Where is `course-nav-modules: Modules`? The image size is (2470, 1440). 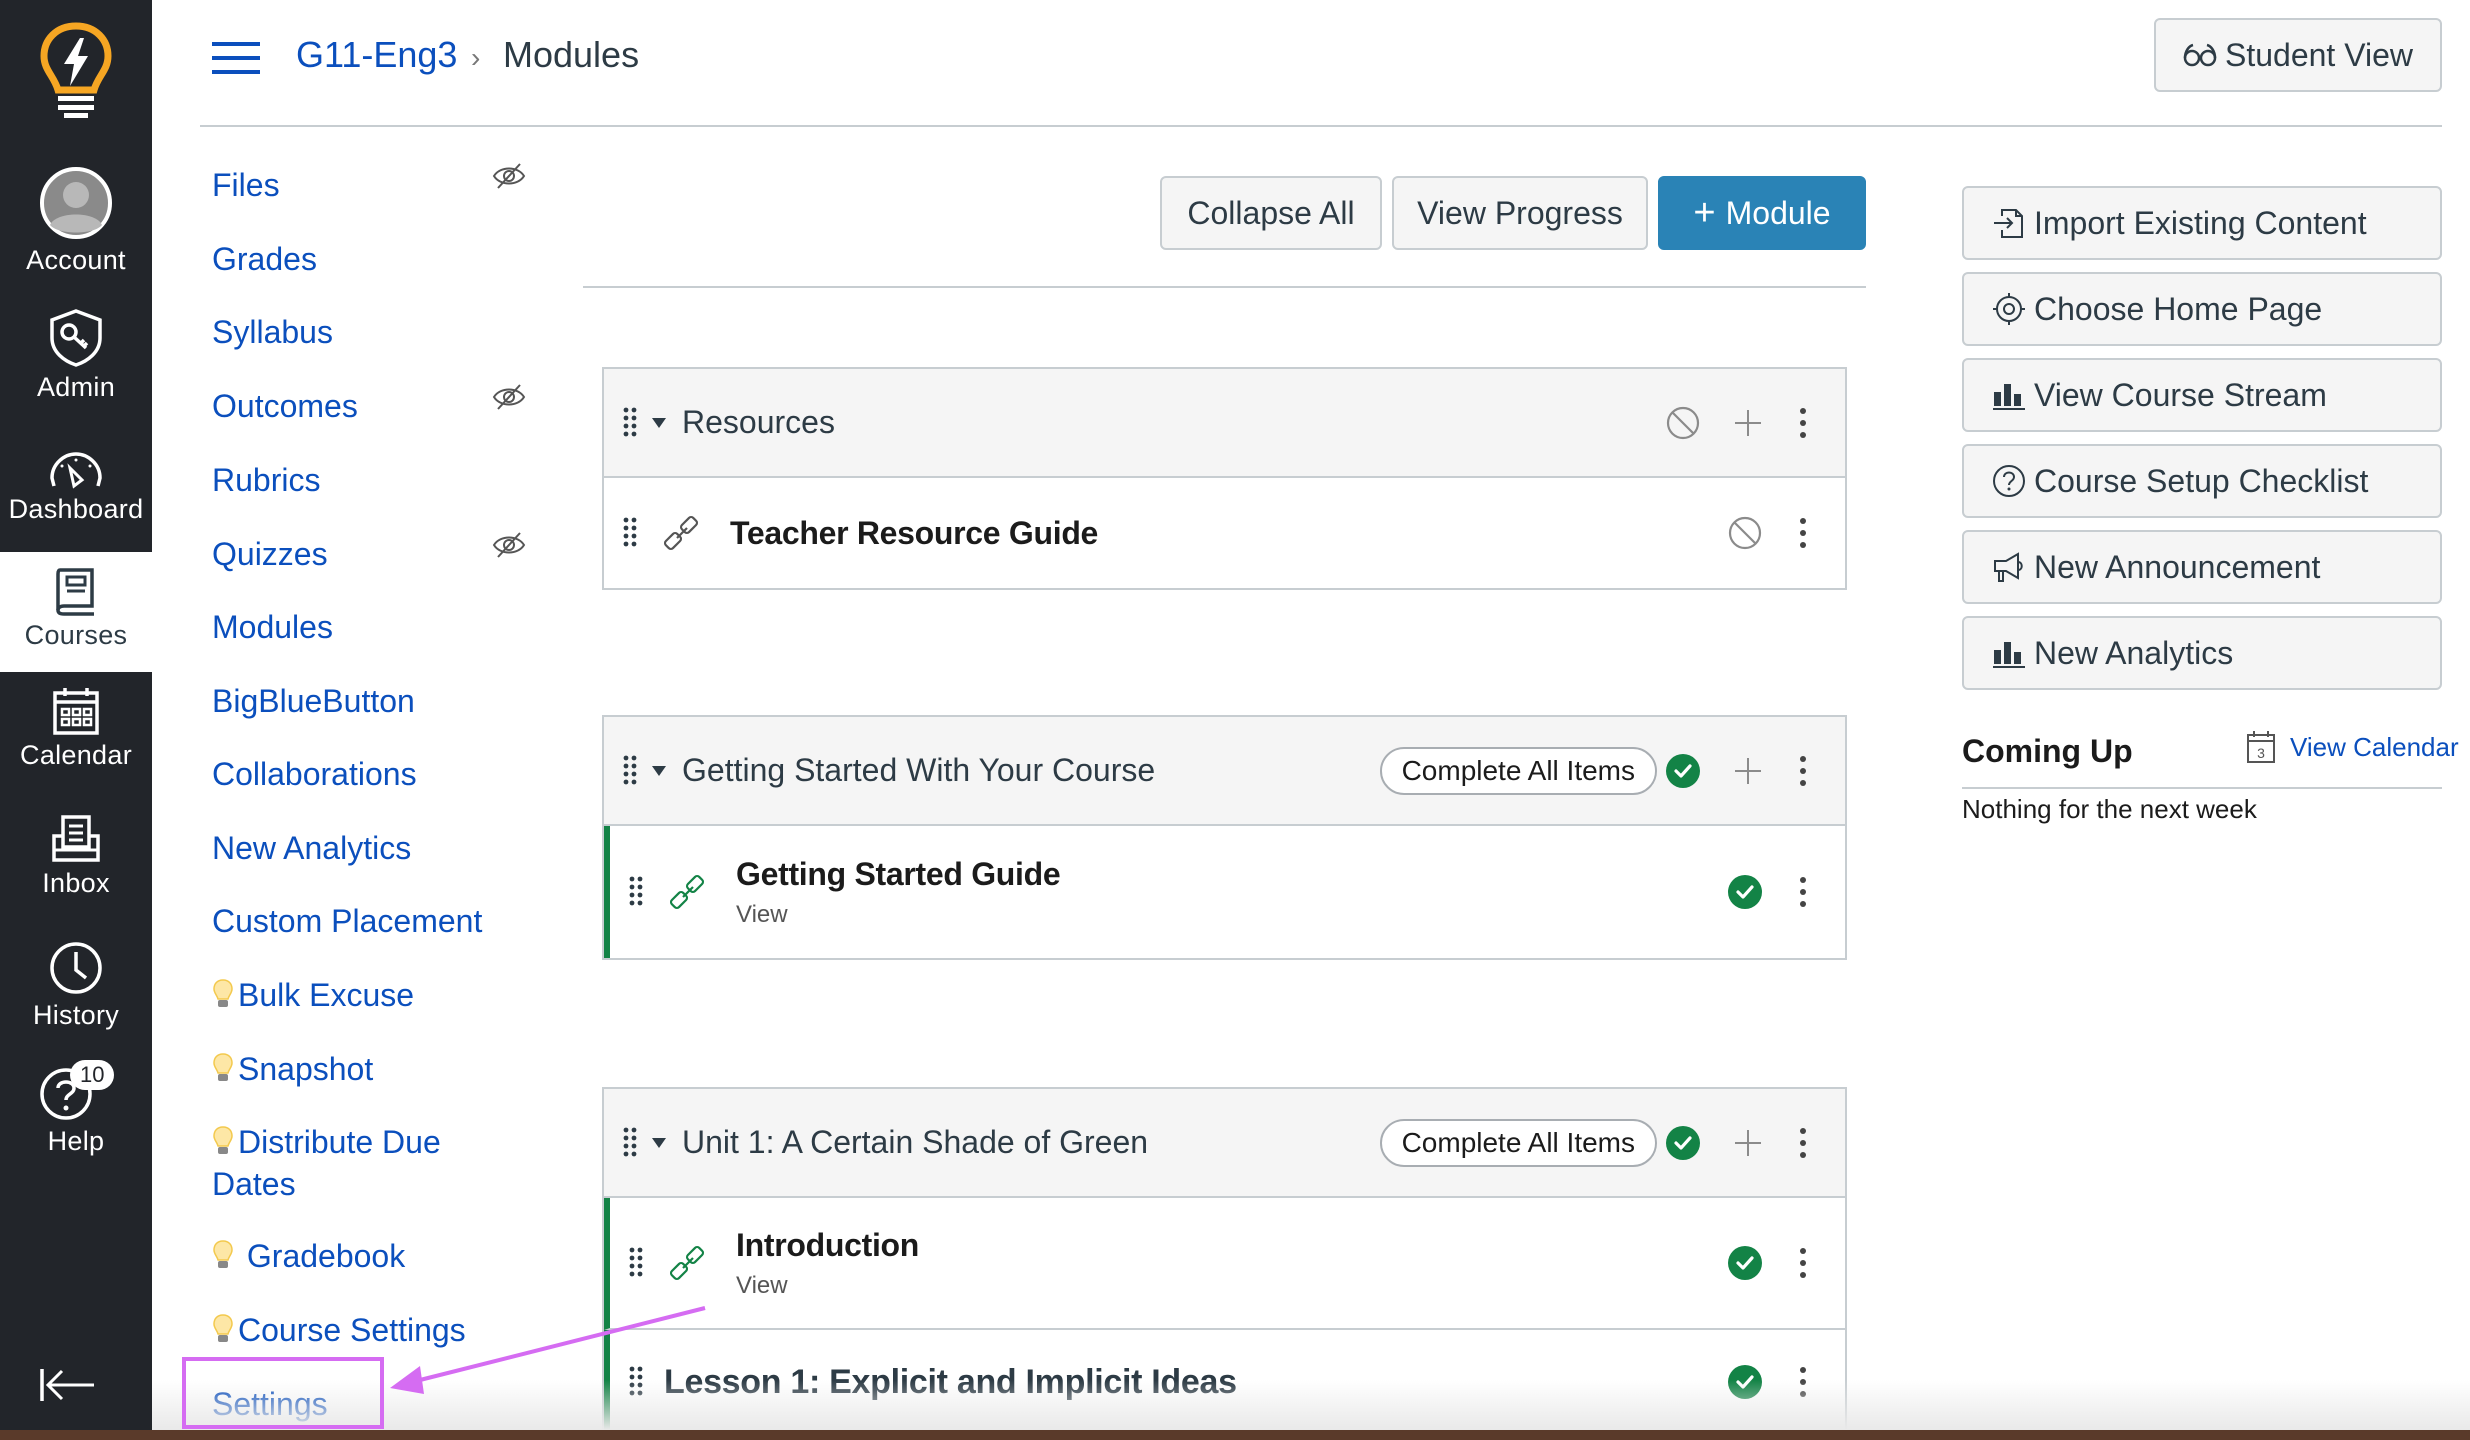 course-nav-modules: Modules is located at coordinates (272, 627).